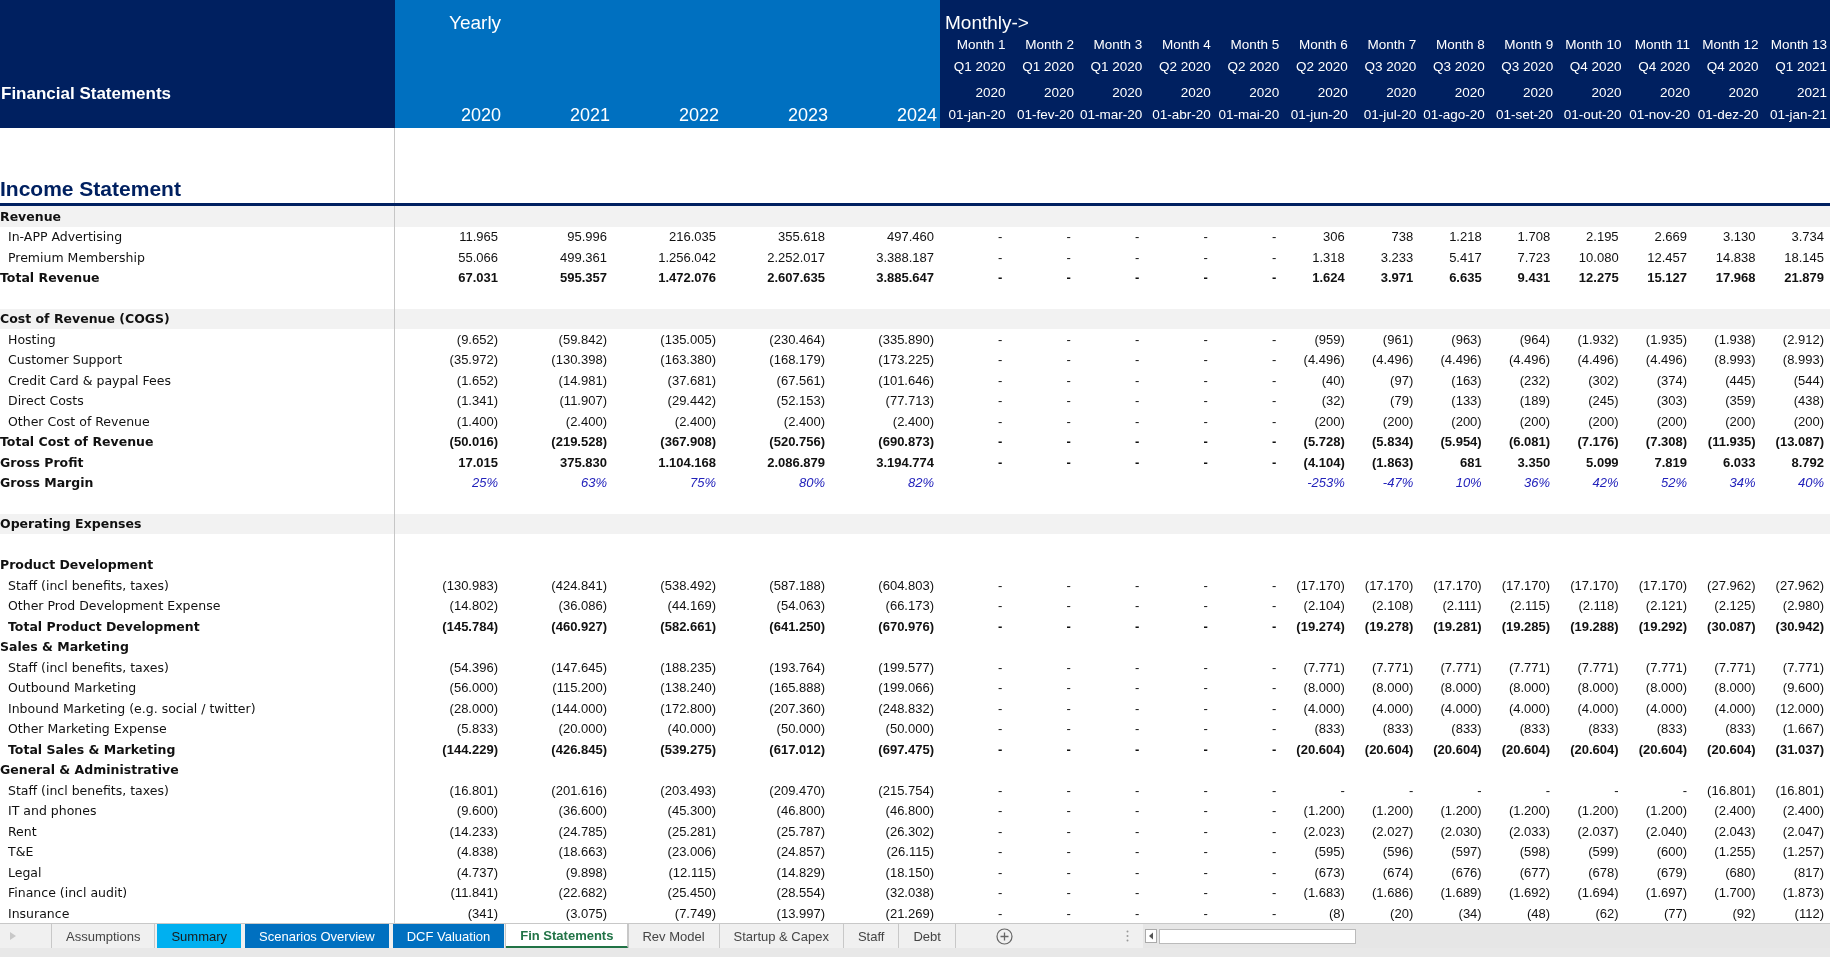 The image size is (1830, 957). What do you see at coordinates (78, 421) in the screenshot?
I see `row-label: Other Cost of Revenue` at bounding box center [78, 421].